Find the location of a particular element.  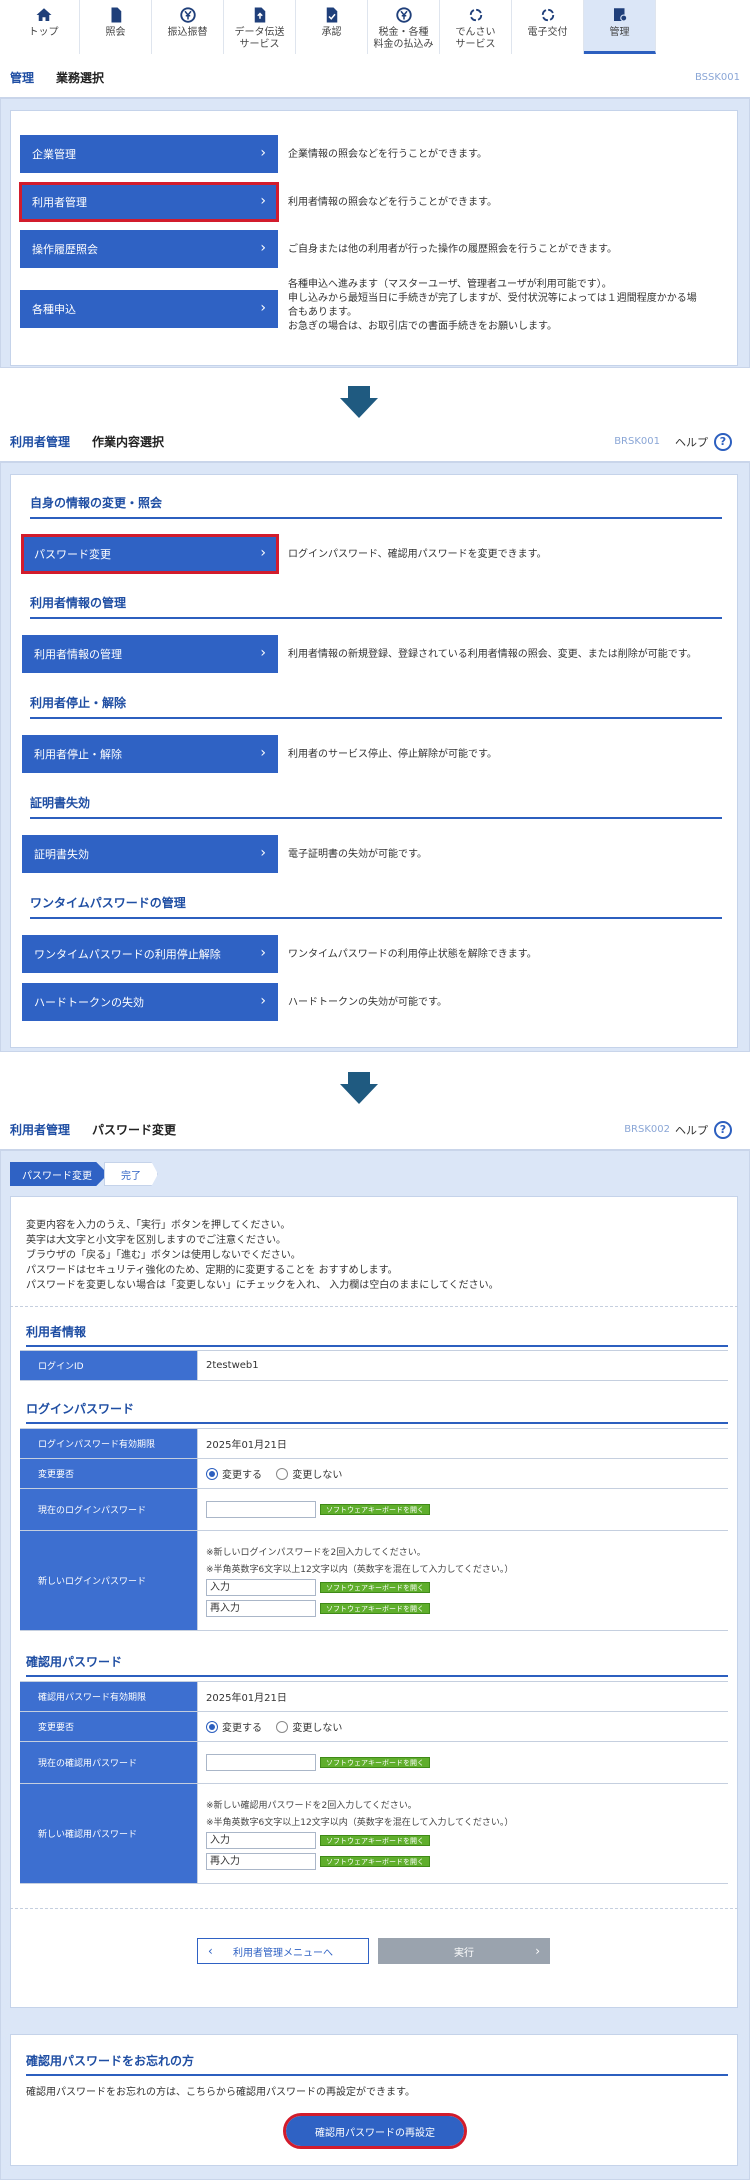

new-confirm-password-reinput: 再入力 is located at coordinates (261, 1861).